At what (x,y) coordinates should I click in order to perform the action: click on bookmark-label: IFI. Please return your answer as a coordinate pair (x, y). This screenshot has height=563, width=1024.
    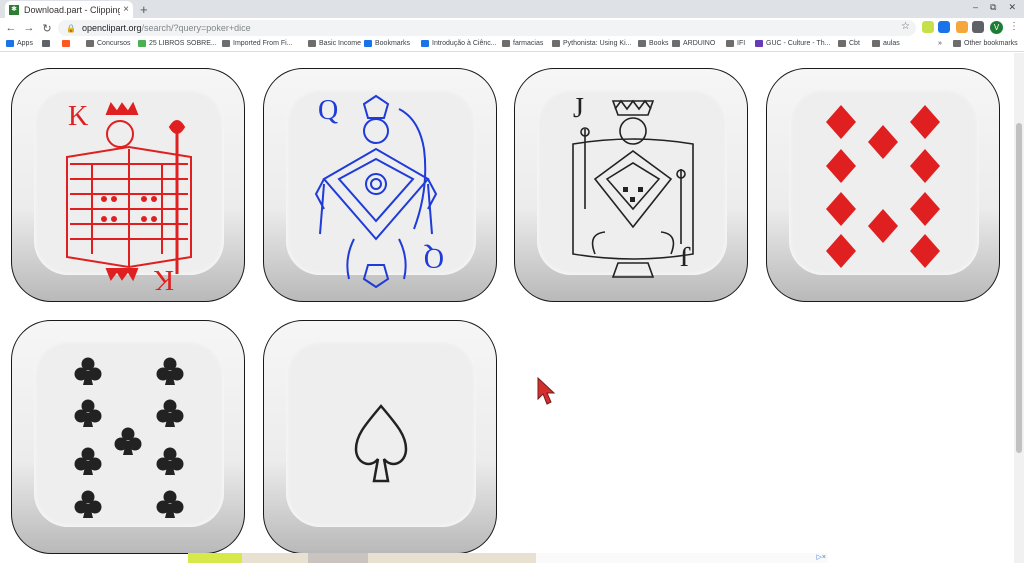
    Looking at the image, I should click on (741, 43).